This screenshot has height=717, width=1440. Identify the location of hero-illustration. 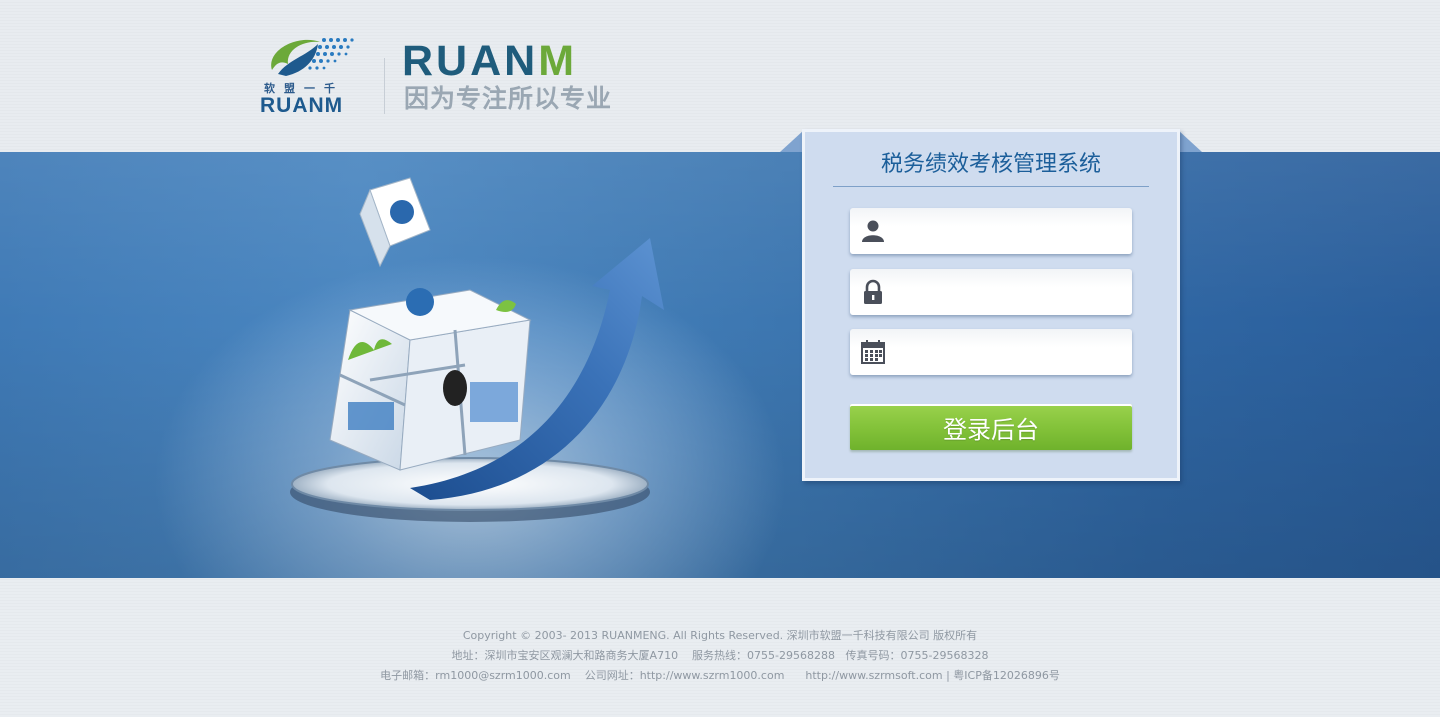
(477, 349).